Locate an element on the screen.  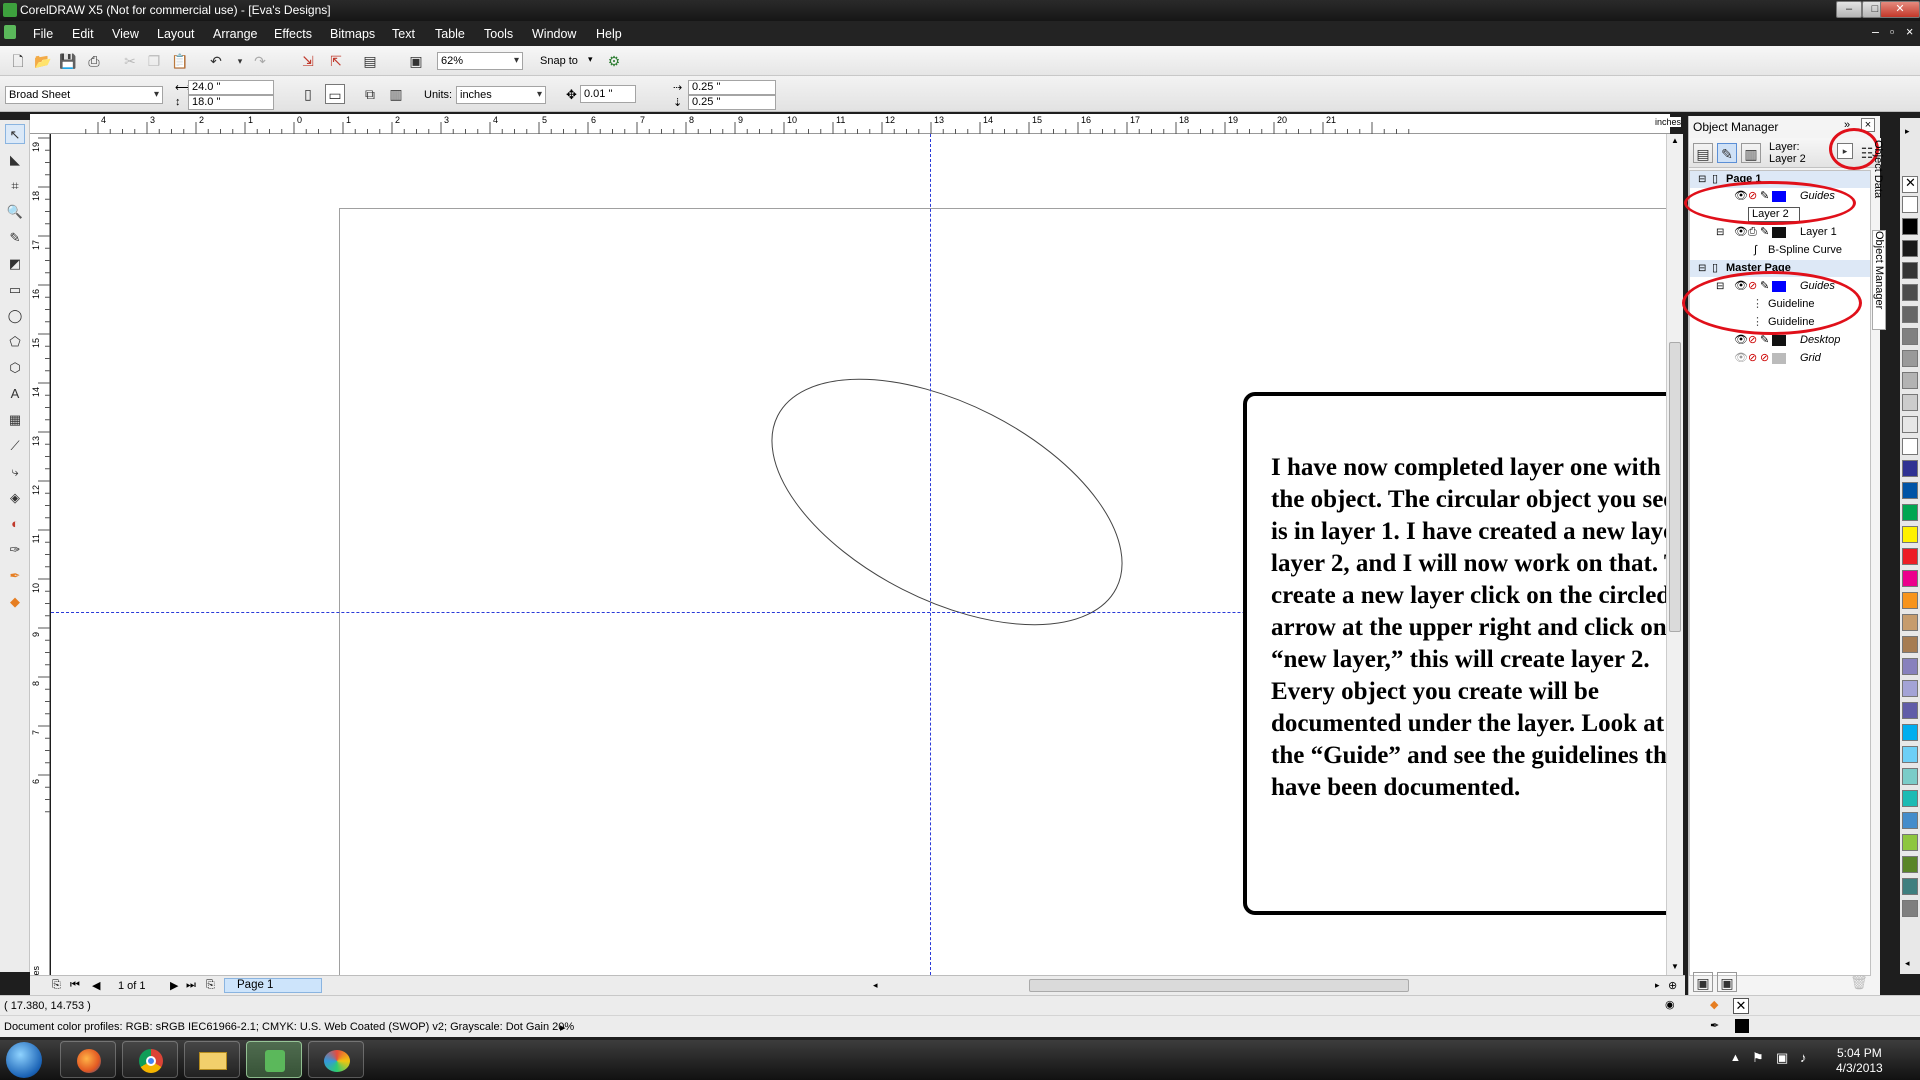
connector-tool-icon: ⤷ is located at coordinates (15, 472).